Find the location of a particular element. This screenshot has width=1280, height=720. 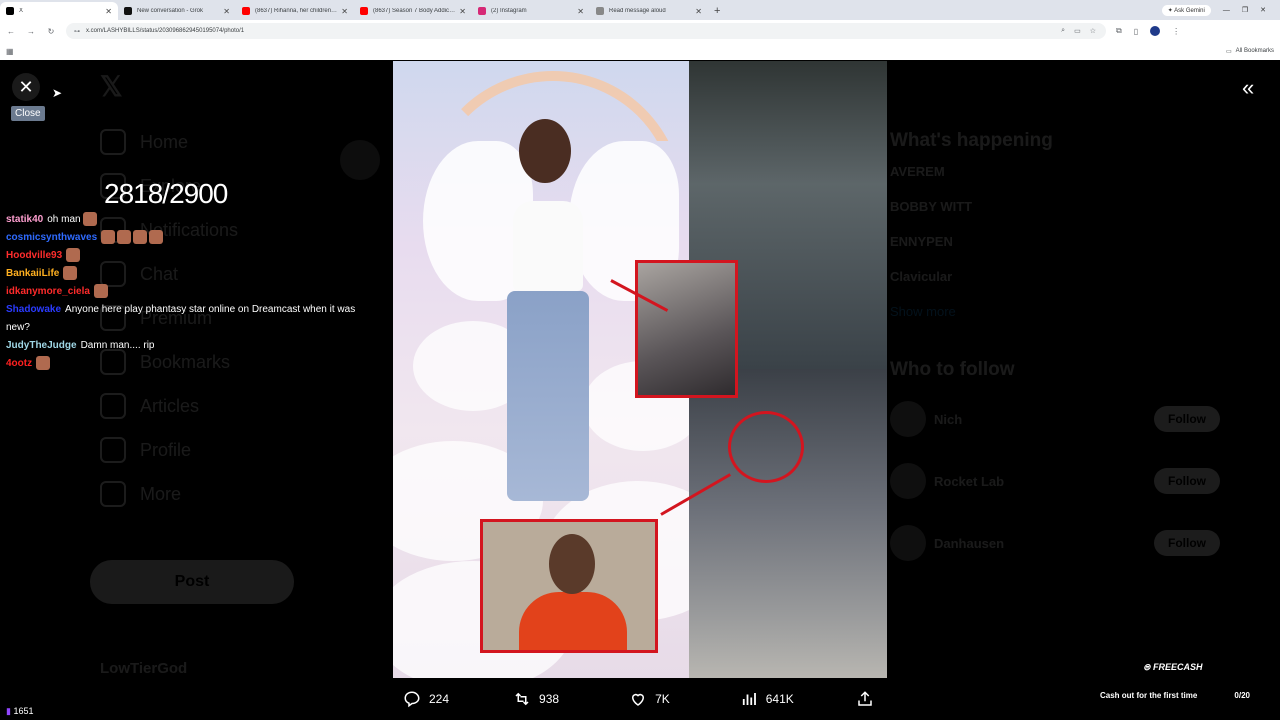

suggestion-name: Danhausen is located at coordinates (969, 543).